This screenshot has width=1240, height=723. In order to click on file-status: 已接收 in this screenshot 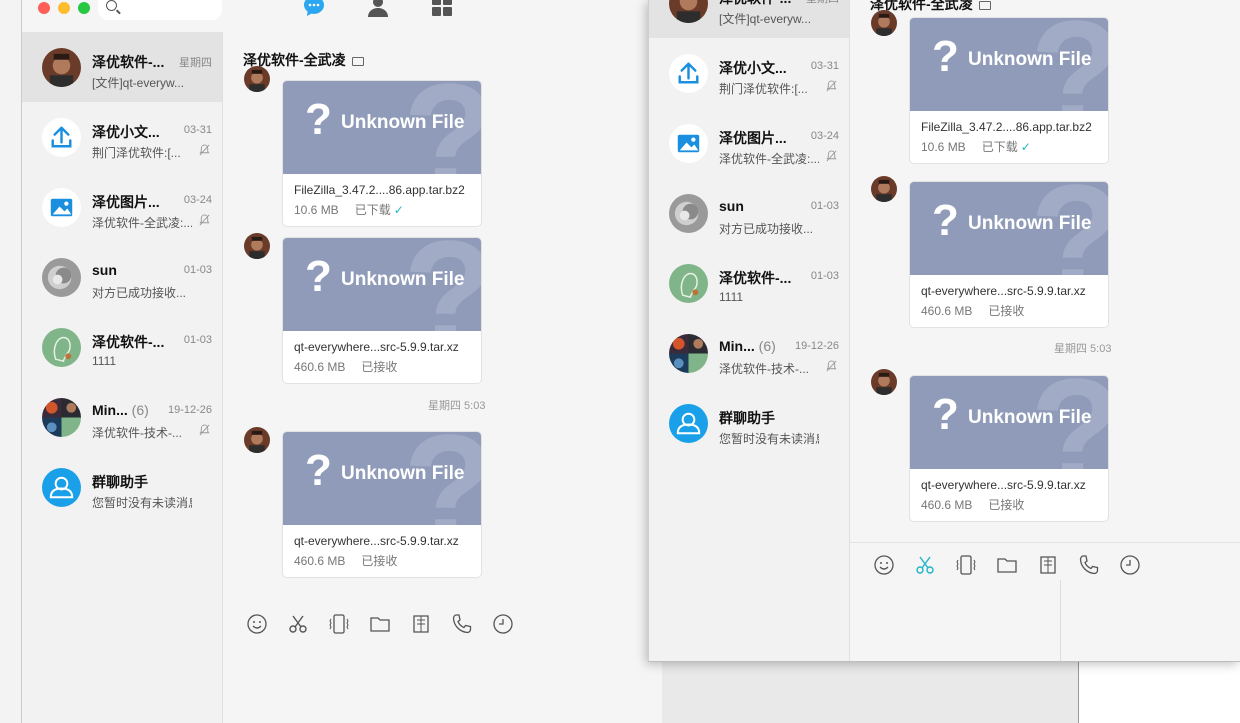, I will do `click(379, 561)`.